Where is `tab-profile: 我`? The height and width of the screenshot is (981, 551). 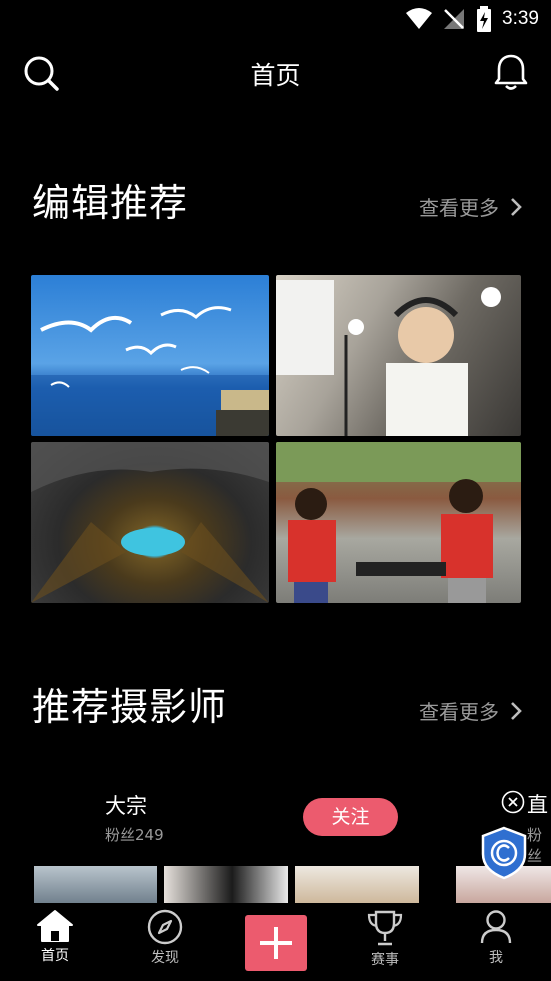 tab-profile: 我 is located at coordinates (496, 938).